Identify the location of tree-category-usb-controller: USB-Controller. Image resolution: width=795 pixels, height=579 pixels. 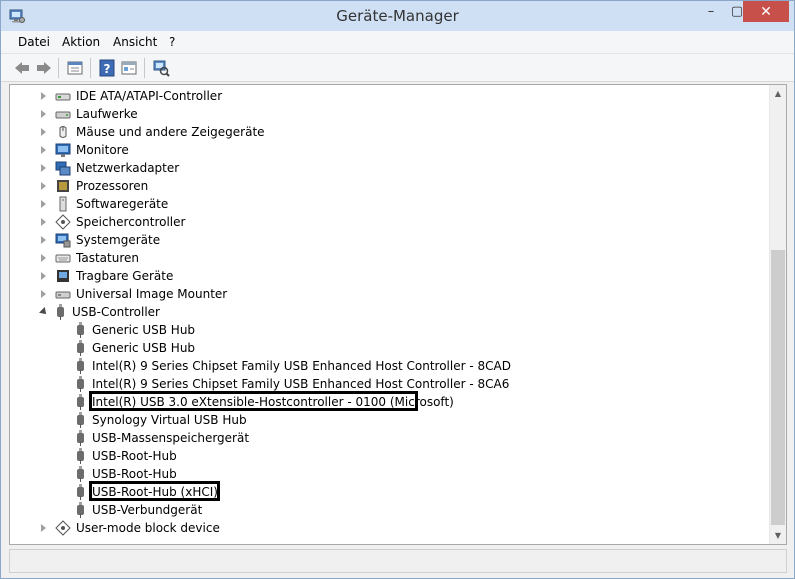
(99, 312).